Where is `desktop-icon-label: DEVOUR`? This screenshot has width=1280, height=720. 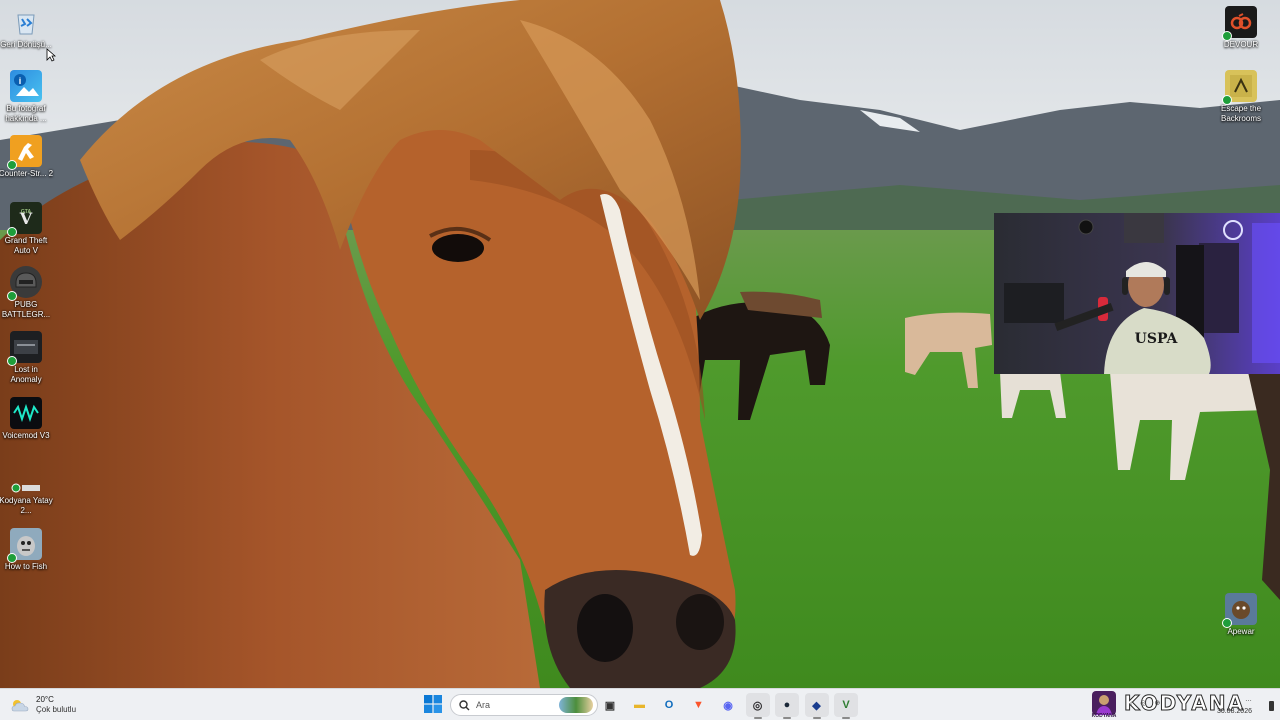 desktop-icon-label: DEVOUR is located at coordinates (1241, 44).